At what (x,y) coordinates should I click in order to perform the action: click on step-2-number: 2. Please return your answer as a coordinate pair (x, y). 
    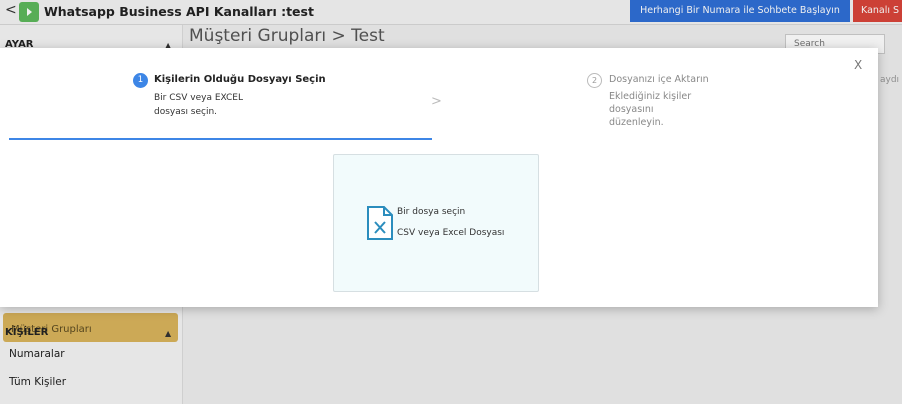
    Looking at the image, I should click on (594, 80).